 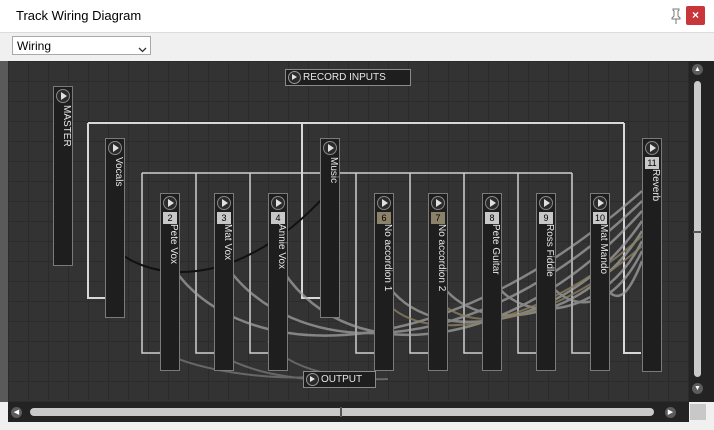 What do you see at coordinates (344, 77) in the screenshot?
I see `record-inputs-label: RECORD INPUTS` at bounding box center [344, 77].